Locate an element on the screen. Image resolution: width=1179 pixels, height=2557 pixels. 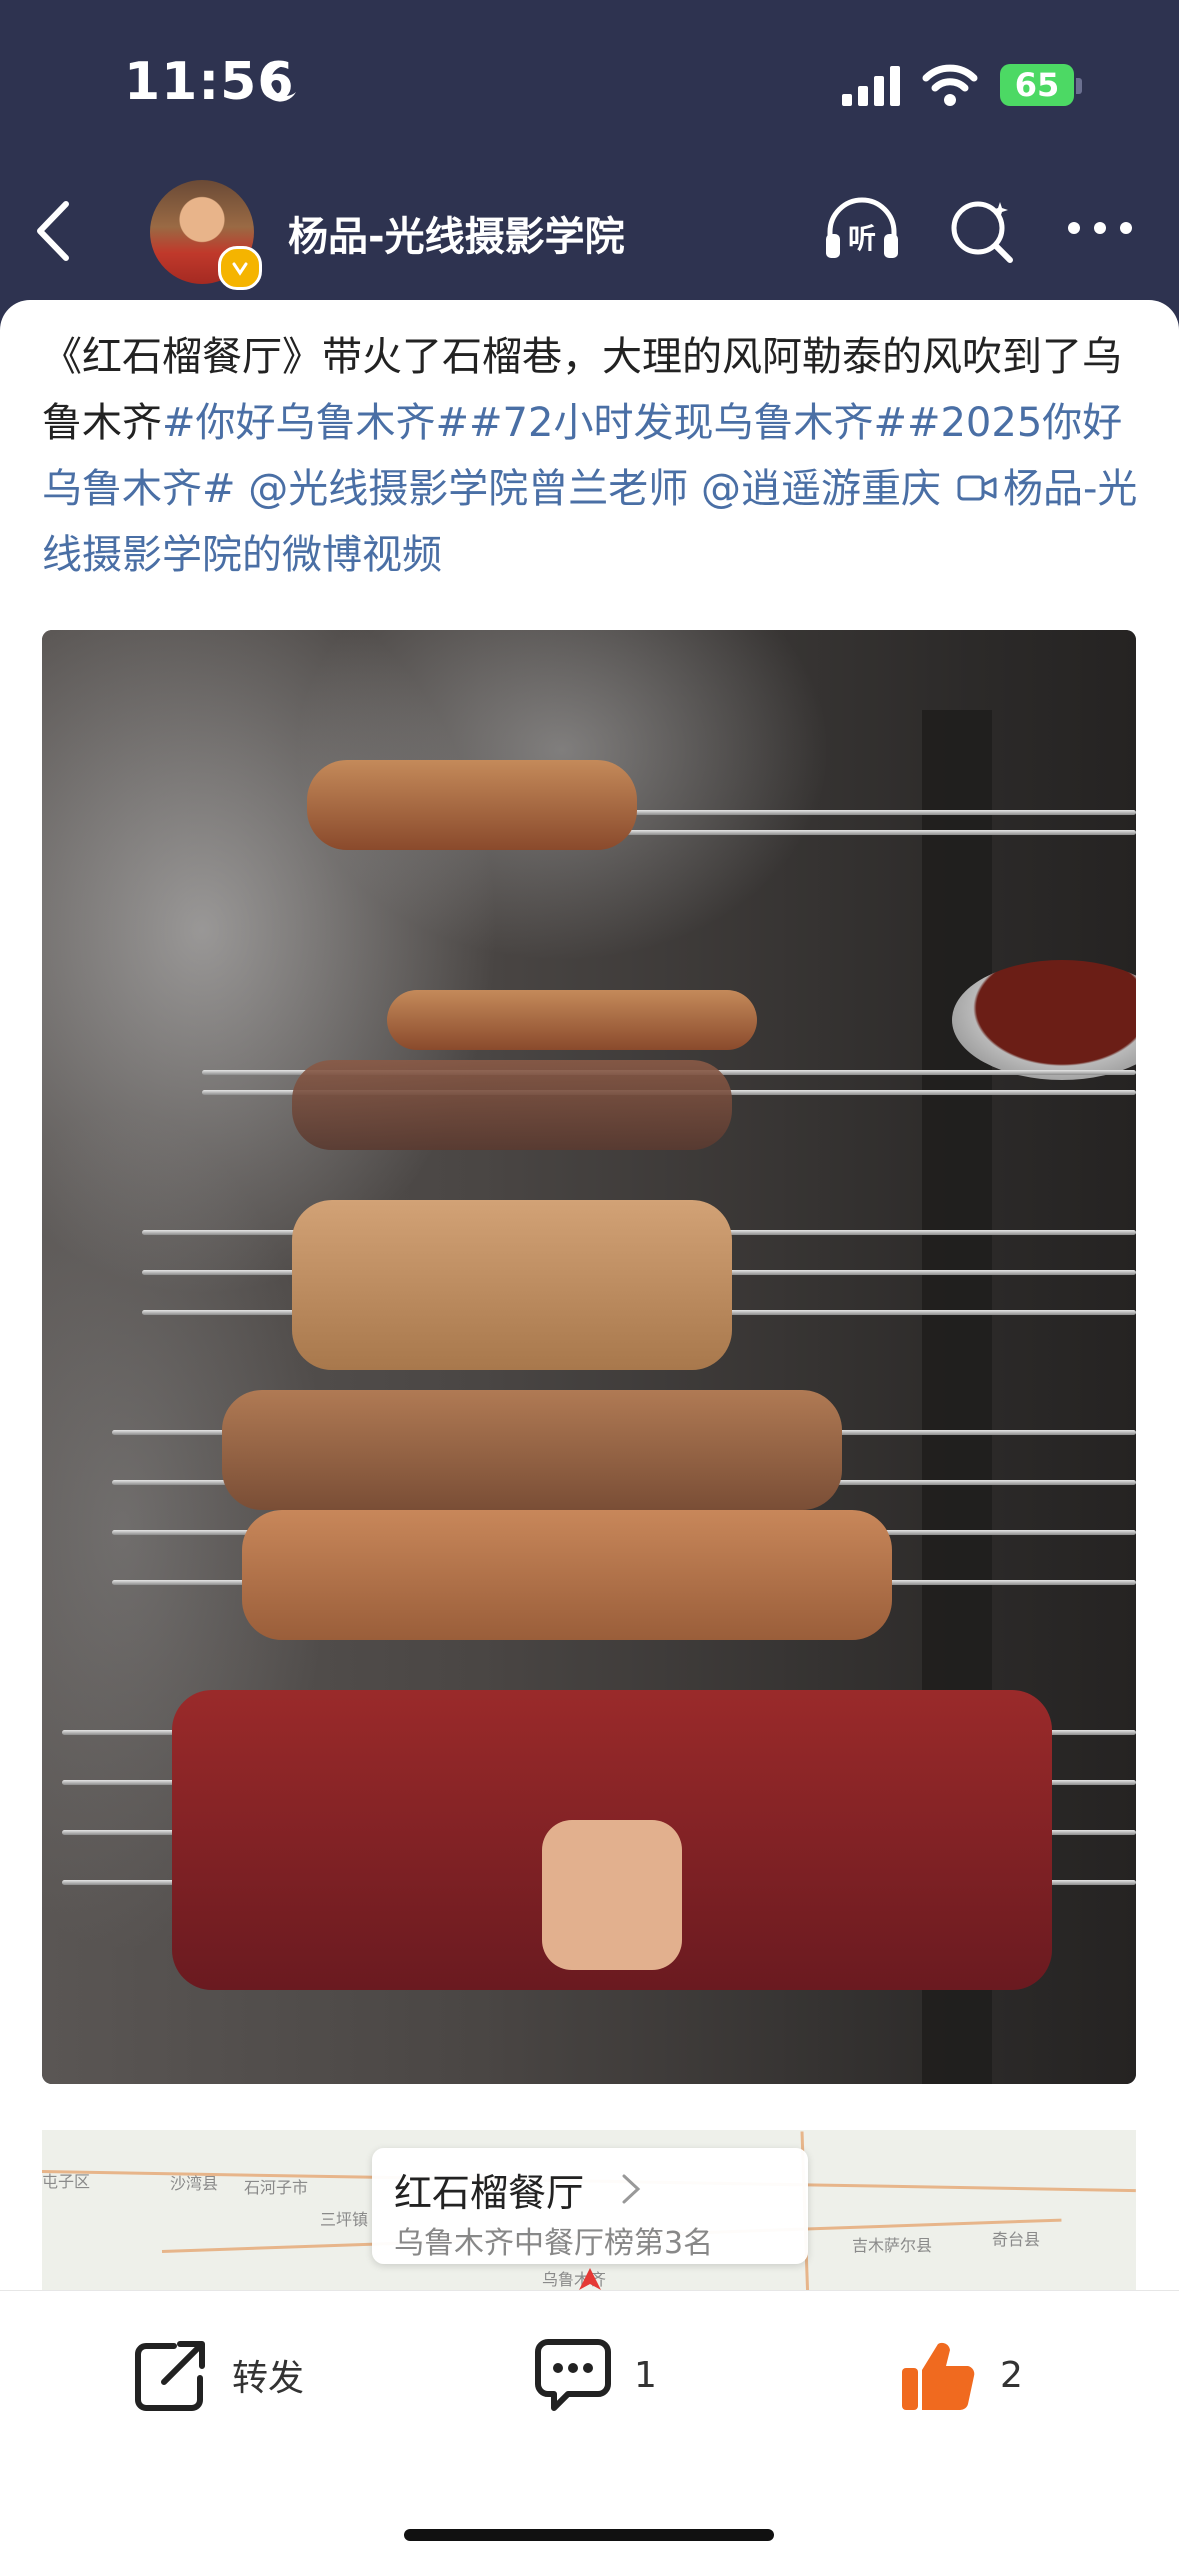
hashtag-link: #72小时发现乌鲁木齐# is located at coordinates (688, 423).